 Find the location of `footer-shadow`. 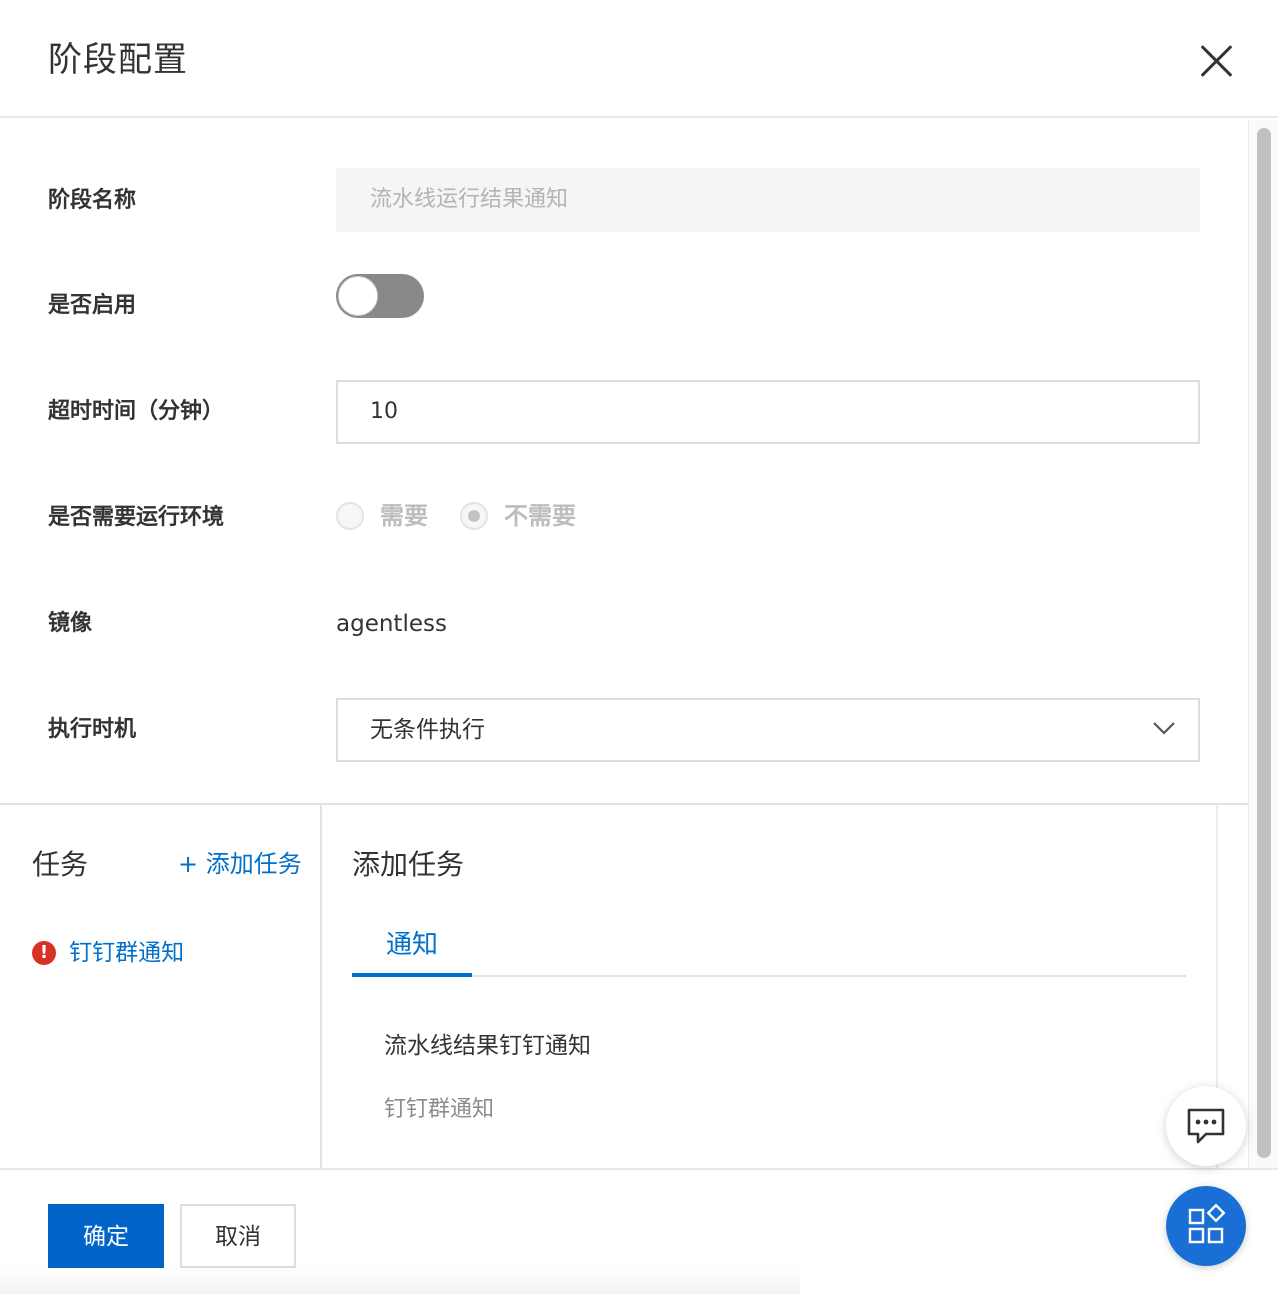

footer-shadow is located at coordinates (400, 1280).